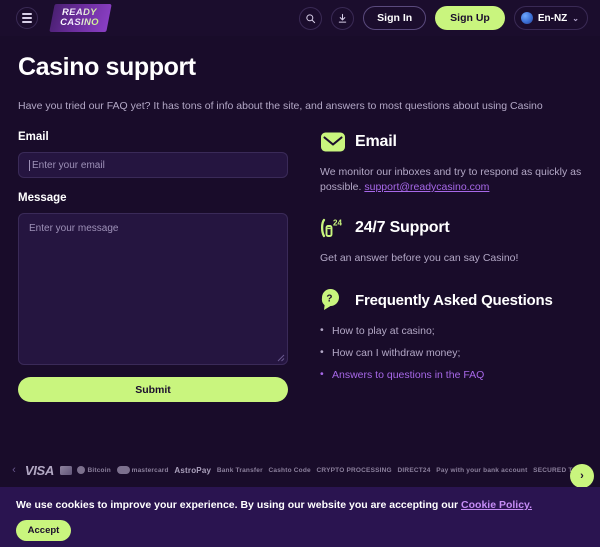 The width and height of the screenshot is (600, 547). What do you see at coordinates (79, 22) in the screenshot?
I see `logo-line-2: CASINO` at bounding box center [79, 22].